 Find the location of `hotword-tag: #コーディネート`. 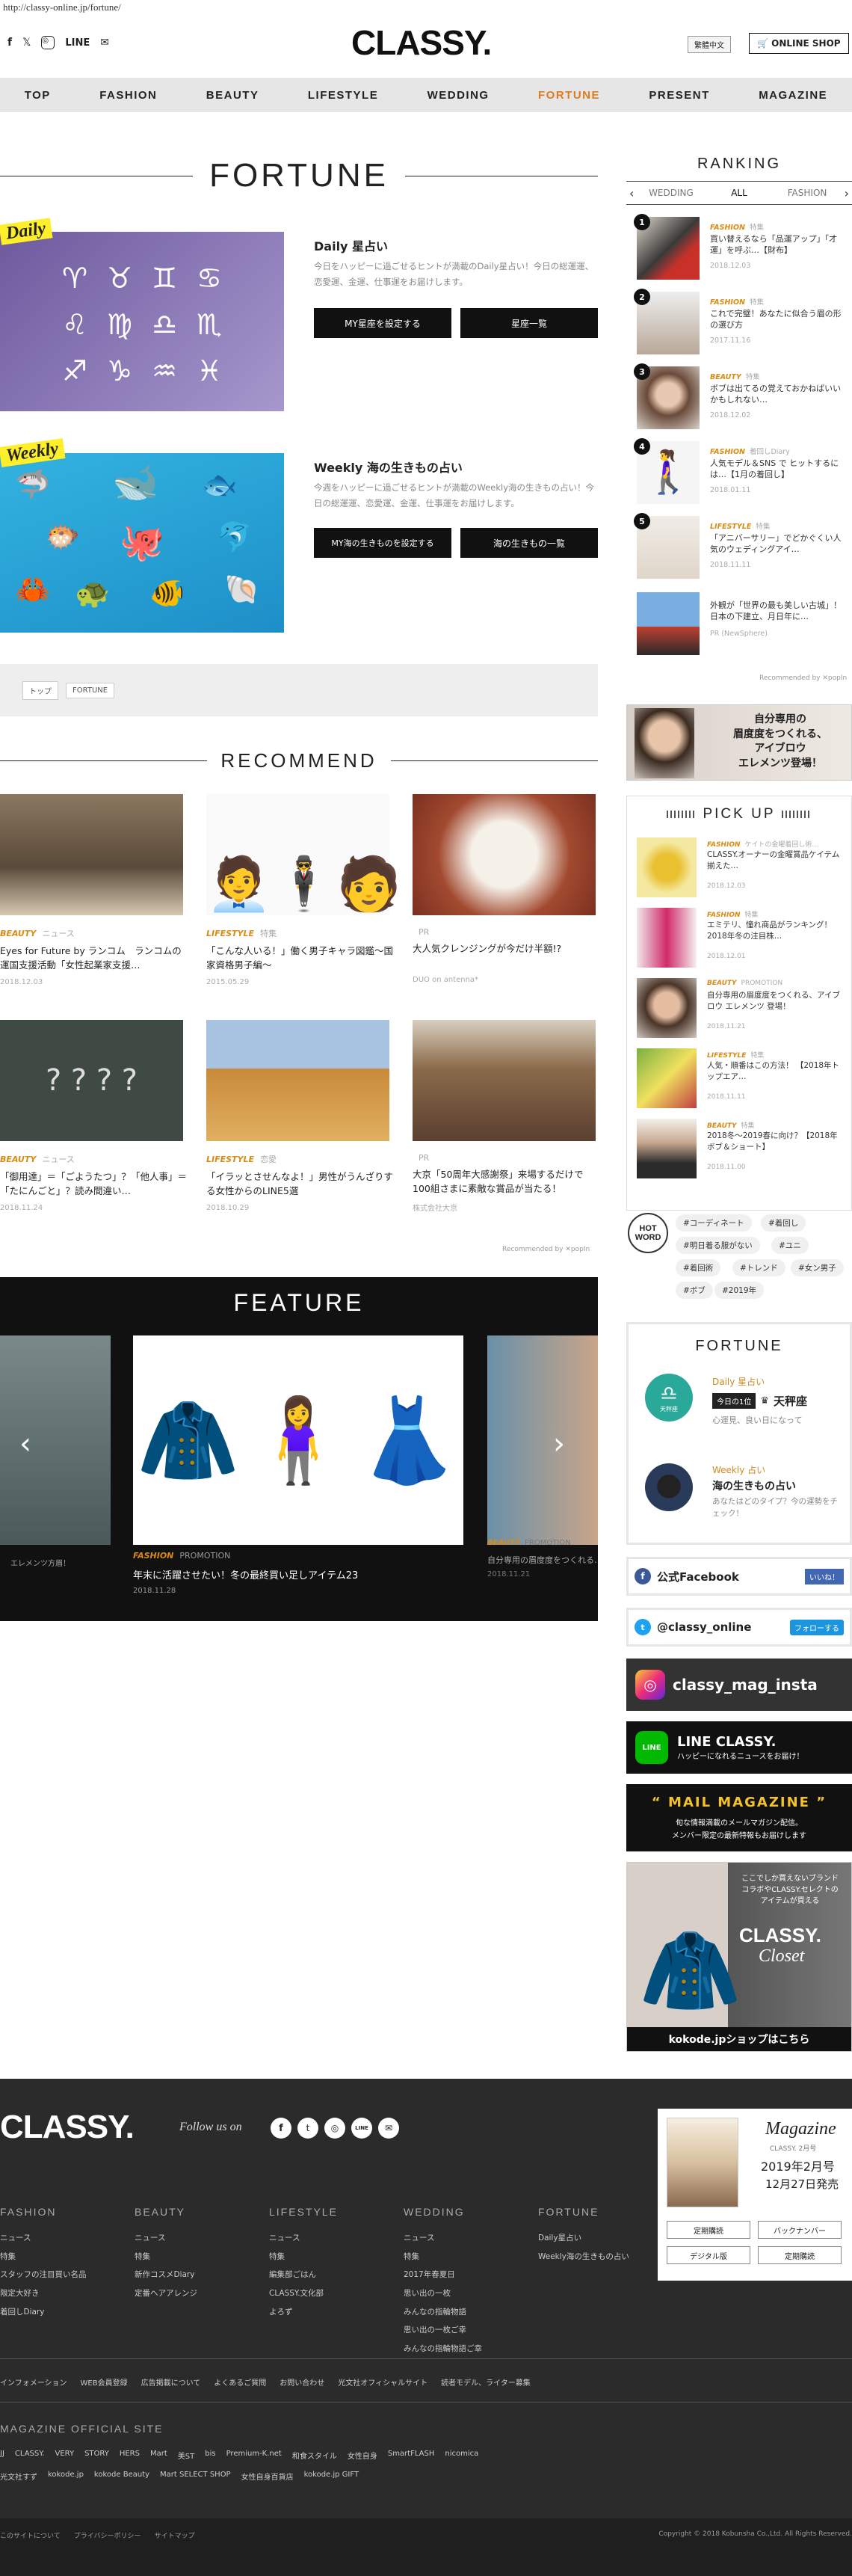

hotword-tag: #コーディネート is located at coordinates (714, 1223).